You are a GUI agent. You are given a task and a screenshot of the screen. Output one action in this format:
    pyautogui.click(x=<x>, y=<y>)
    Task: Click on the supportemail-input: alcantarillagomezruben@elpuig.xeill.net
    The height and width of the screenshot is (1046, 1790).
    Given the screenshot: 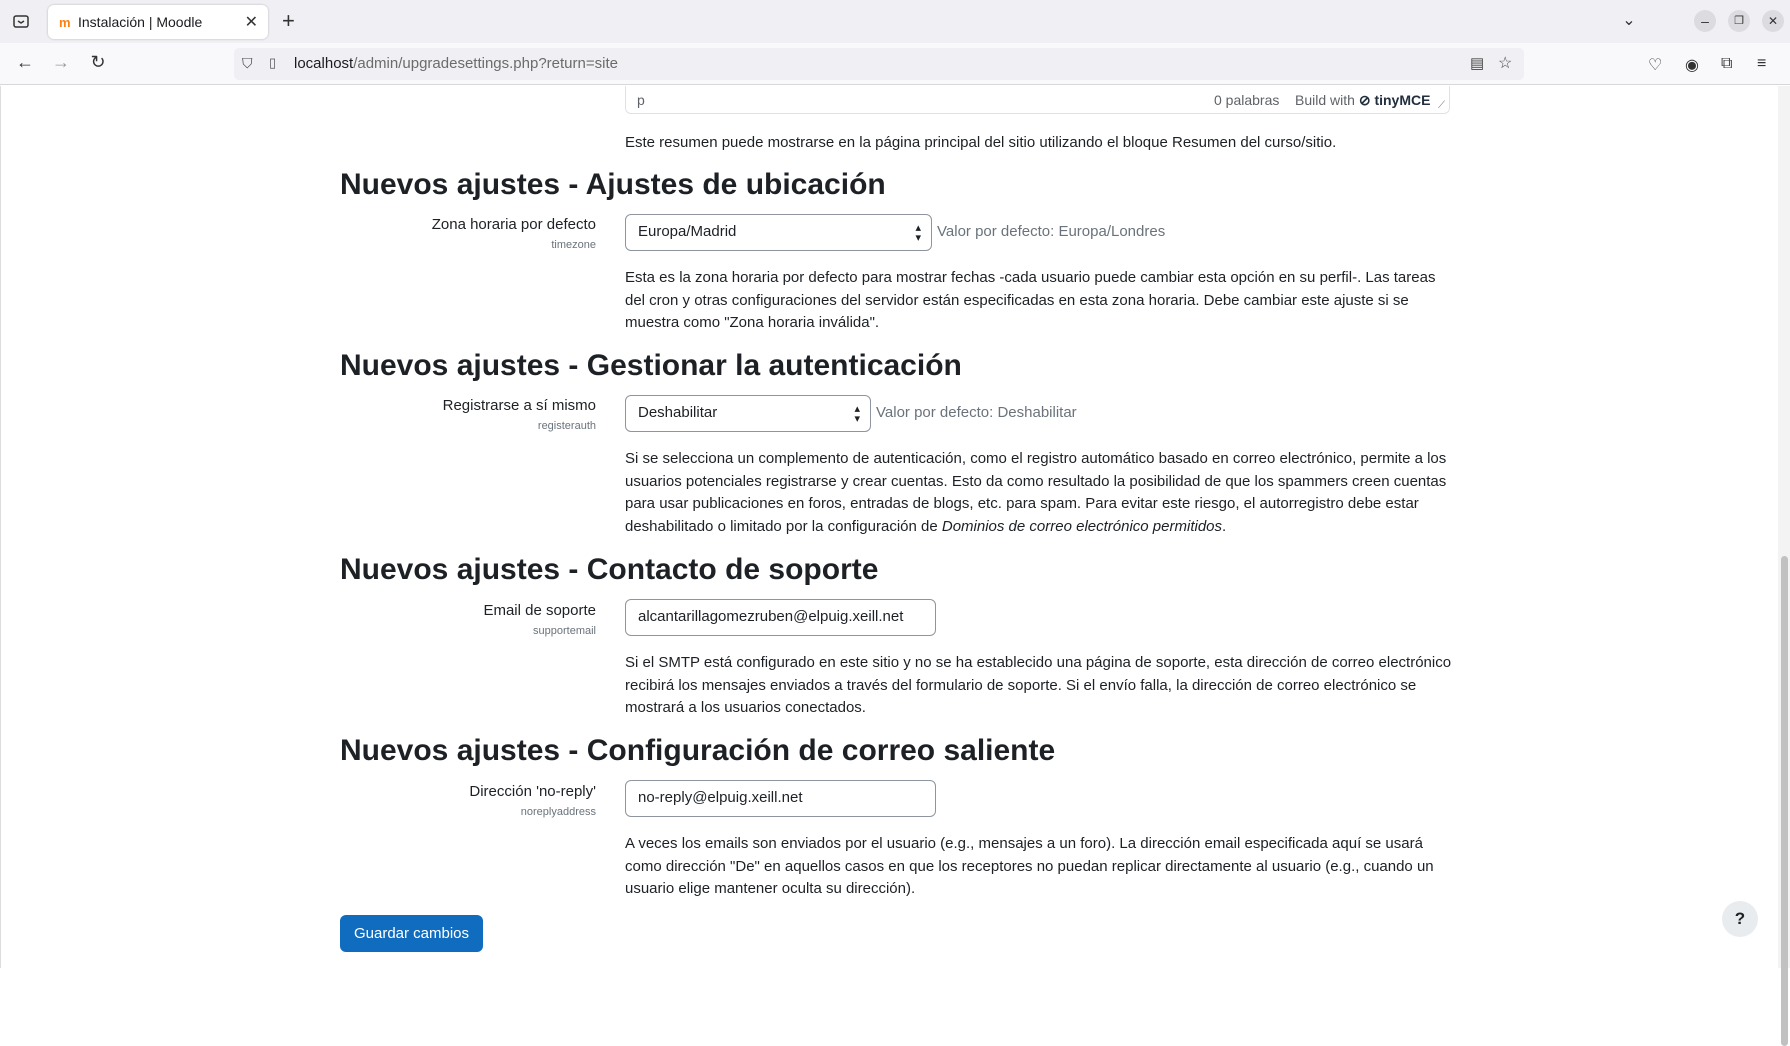 What is the action you would take?
    pyautogui.click(x=780, y=617)
    